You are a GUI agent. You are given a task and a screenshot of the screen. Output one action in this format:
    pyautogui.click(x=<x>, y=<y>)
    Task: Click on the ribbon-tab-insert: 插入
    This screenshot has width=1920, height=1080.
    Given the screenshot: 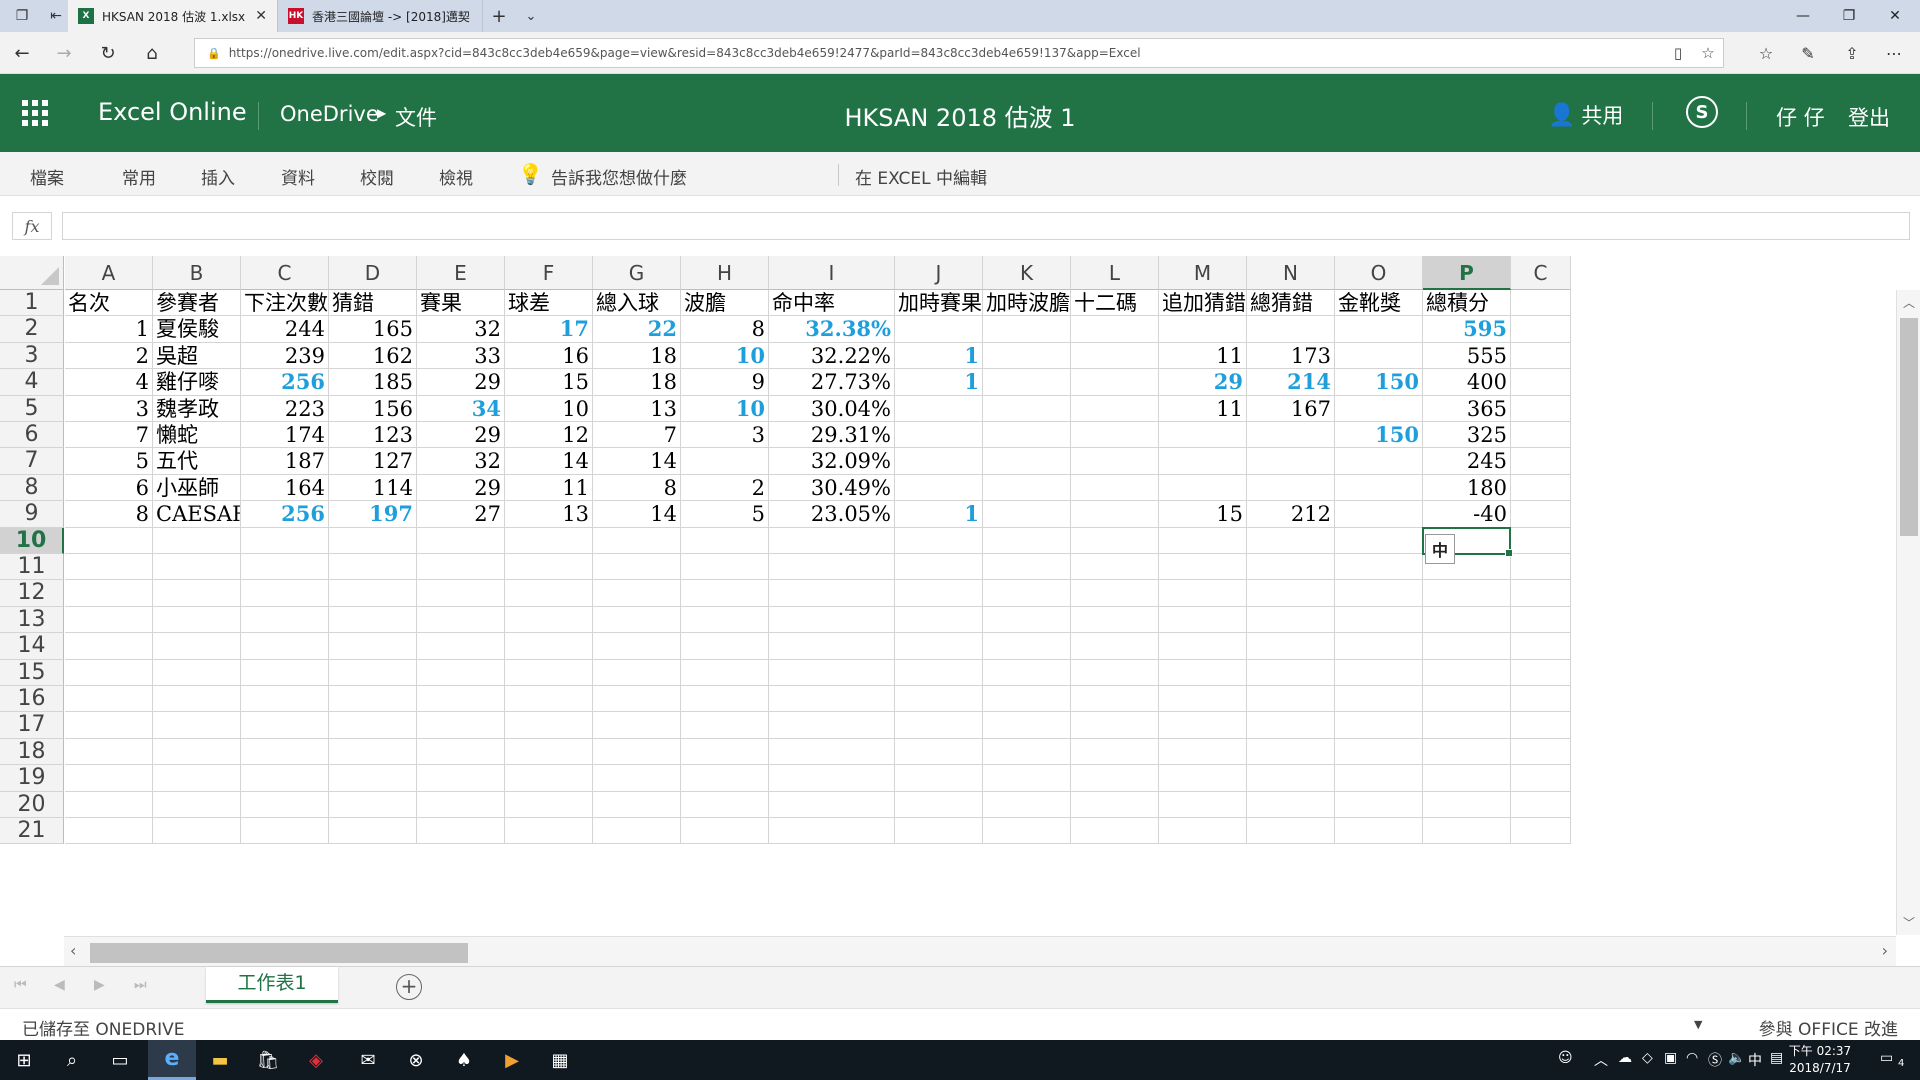 What is the action you would take?
    pyautogui.click(x=218, y=176)
    